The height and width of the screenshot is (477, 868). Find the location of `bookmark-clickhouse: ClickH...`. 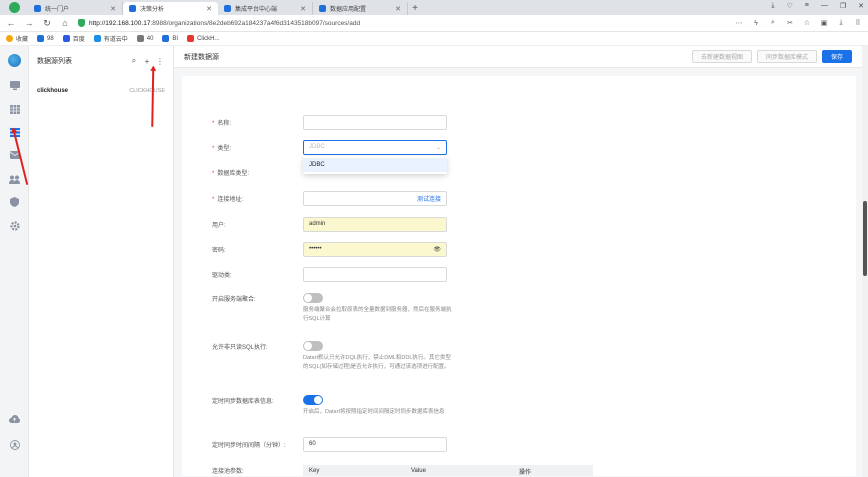

bookmark-clickhouse: ClickH... is located at coordinates (203, 38).